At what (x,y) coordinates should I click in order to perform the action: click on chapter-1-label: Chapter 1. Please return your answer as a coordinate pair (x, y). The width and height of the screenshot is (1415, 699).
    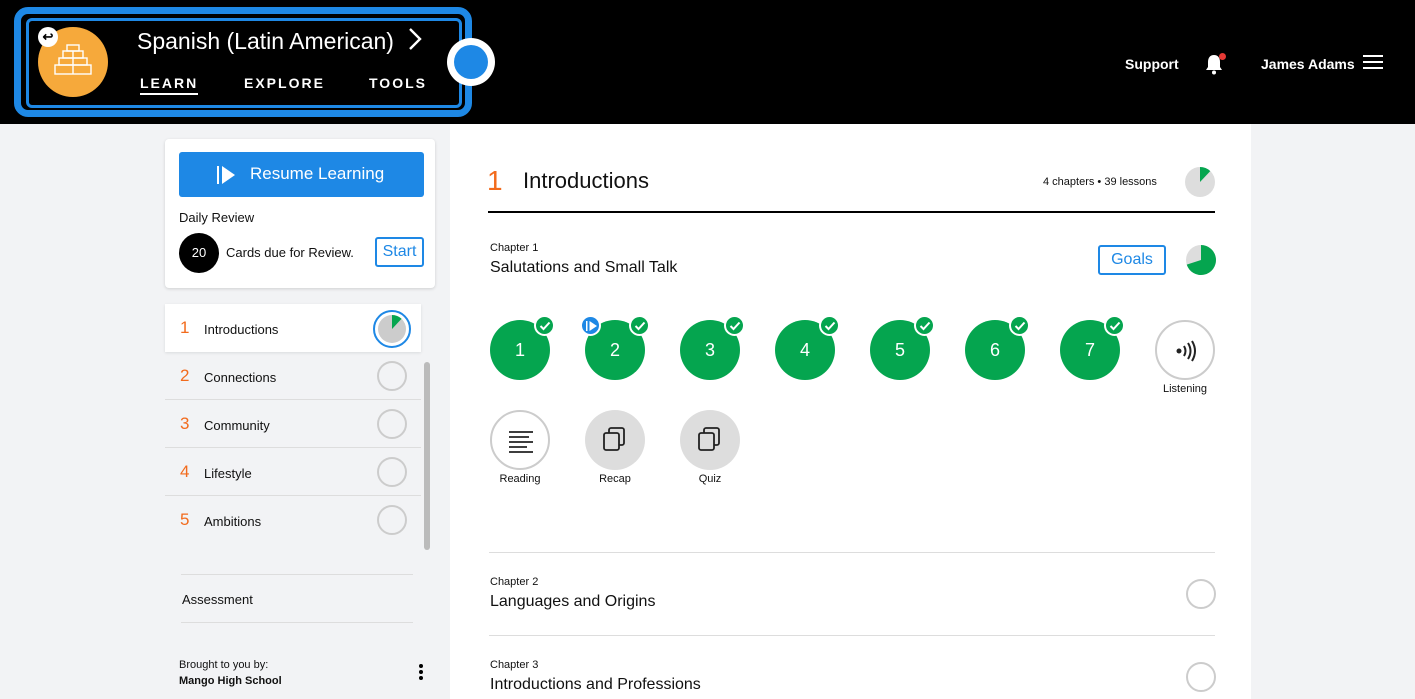
    Looking at the image, I should click on (514, 248).